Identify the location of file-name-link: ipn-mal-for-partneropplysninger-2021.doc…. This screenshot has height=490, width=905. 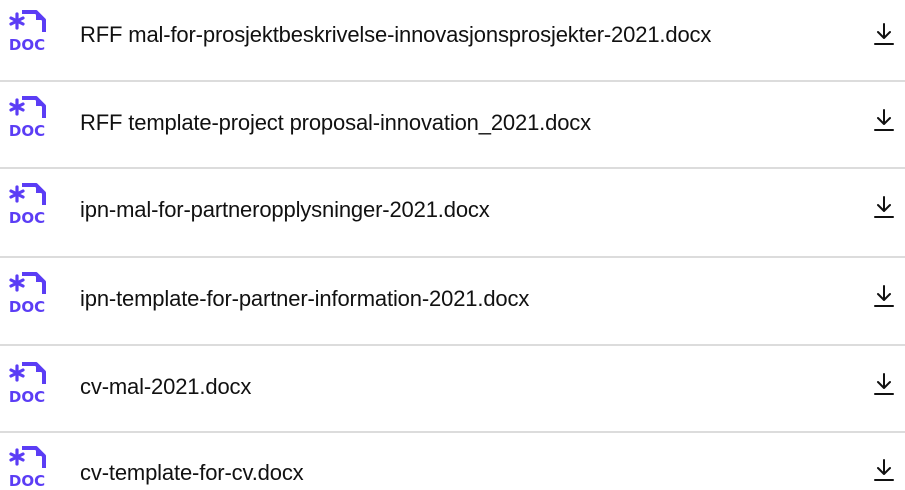
(285, 210).